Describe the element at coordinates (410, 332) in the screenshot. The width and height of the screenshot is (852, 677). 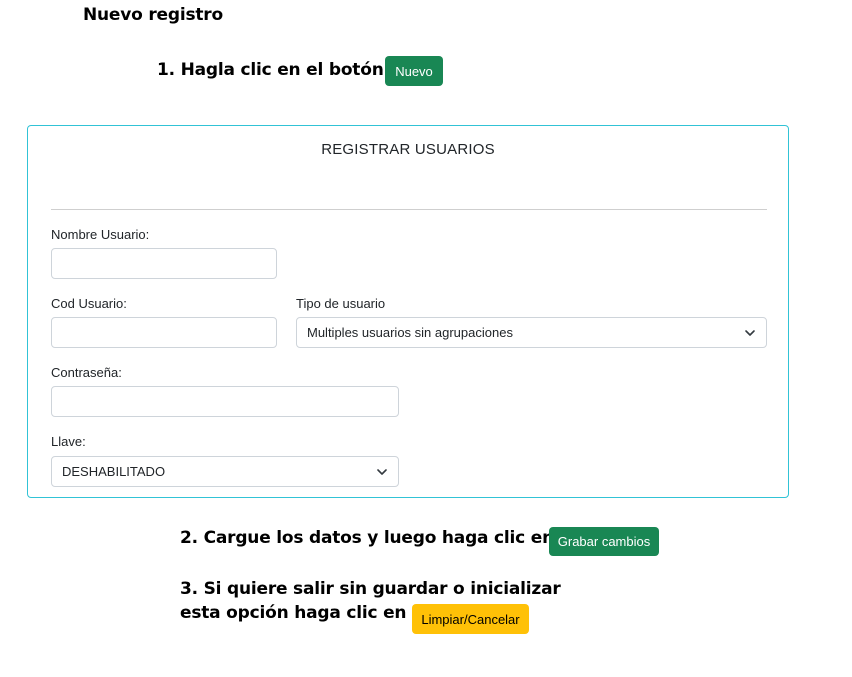
I see `tipo-usuario-value: Multiples usuarios sin agrupaciones` at that location.